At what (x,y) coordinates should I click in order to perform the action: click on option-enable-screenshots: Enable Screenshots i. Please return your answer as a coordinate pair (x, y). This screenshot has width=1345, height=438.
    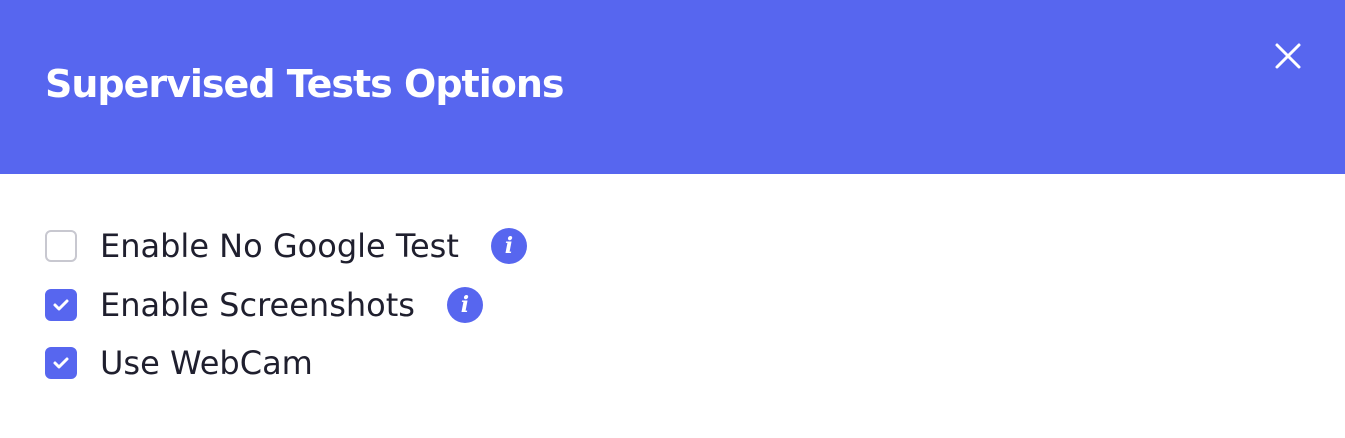
    Looking at the image, I should click on (264, 305).